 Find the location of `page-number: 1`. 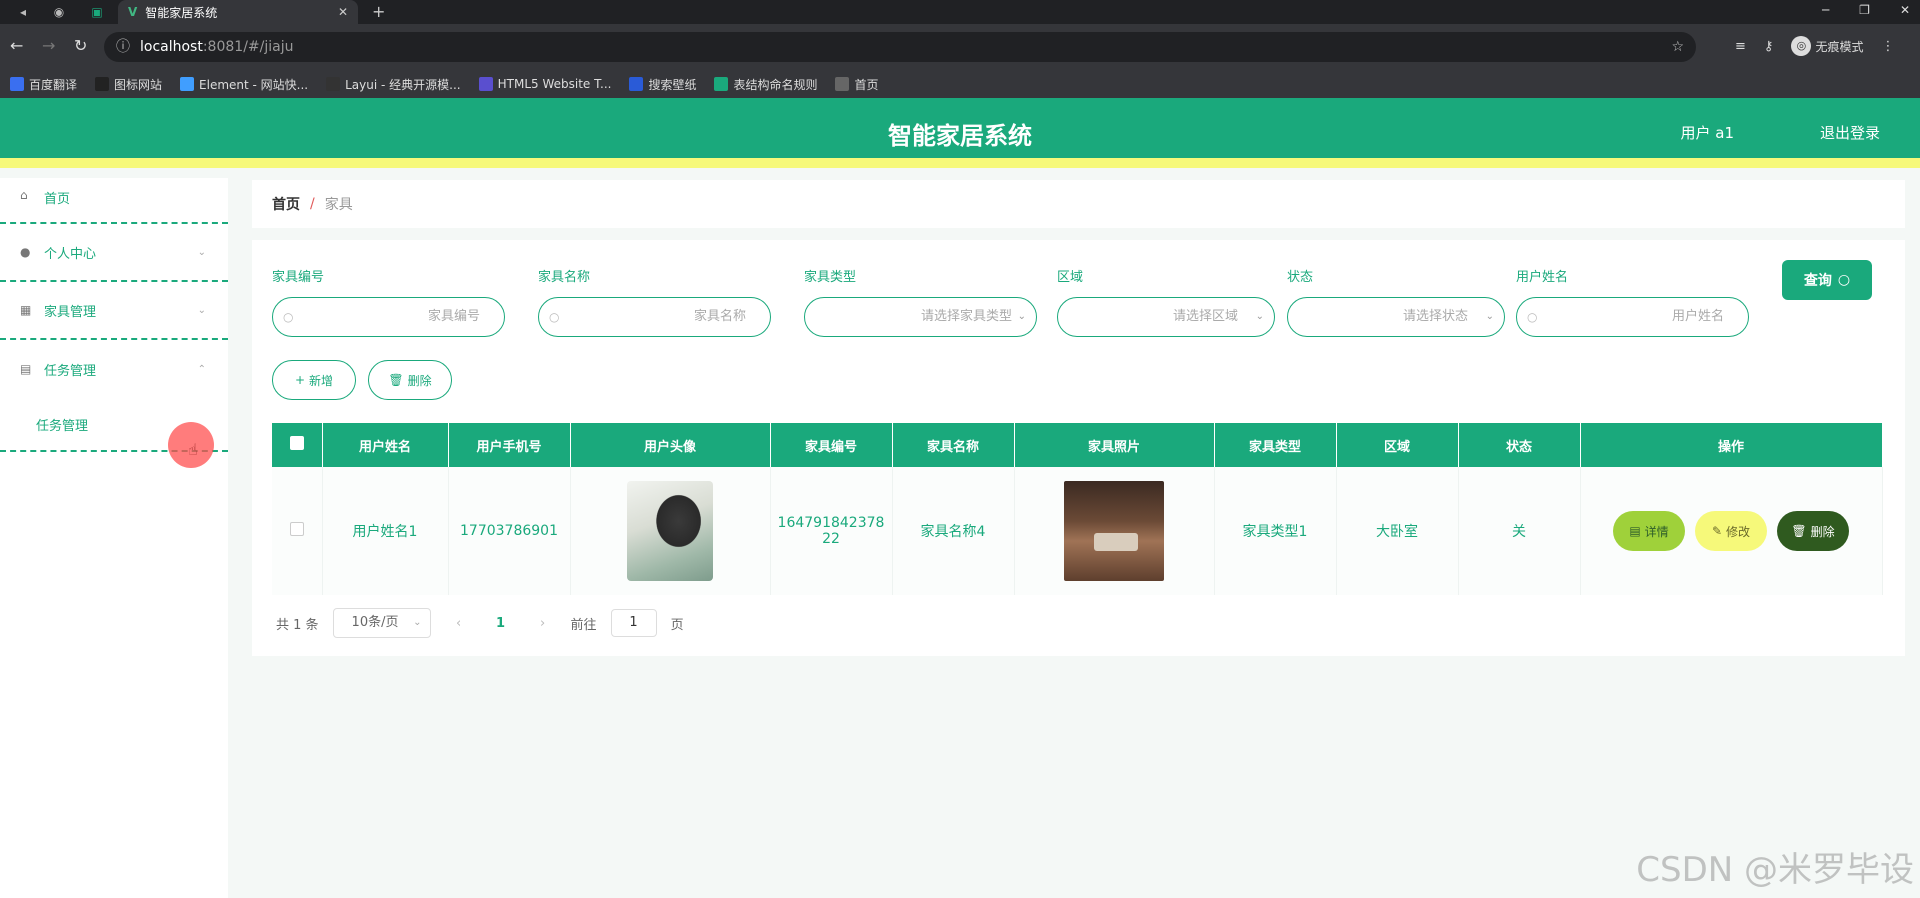

page-number: 1 is located at coordinates (501, 623).